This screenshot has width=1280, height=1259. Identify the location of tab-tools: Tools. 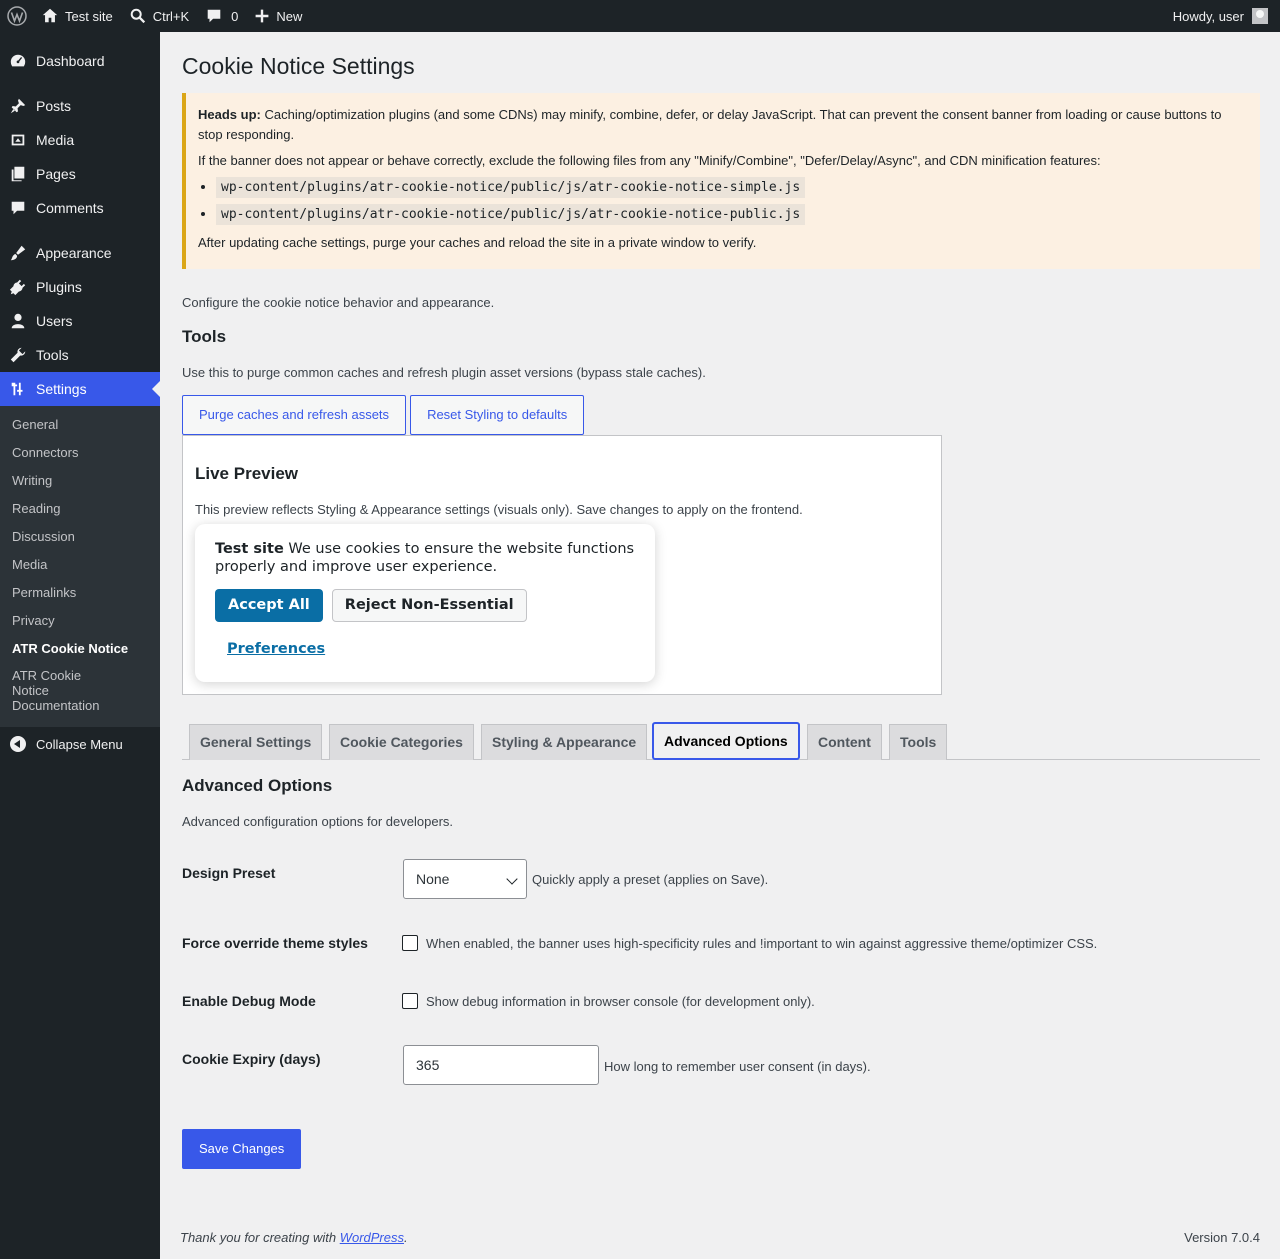
(918, 742).